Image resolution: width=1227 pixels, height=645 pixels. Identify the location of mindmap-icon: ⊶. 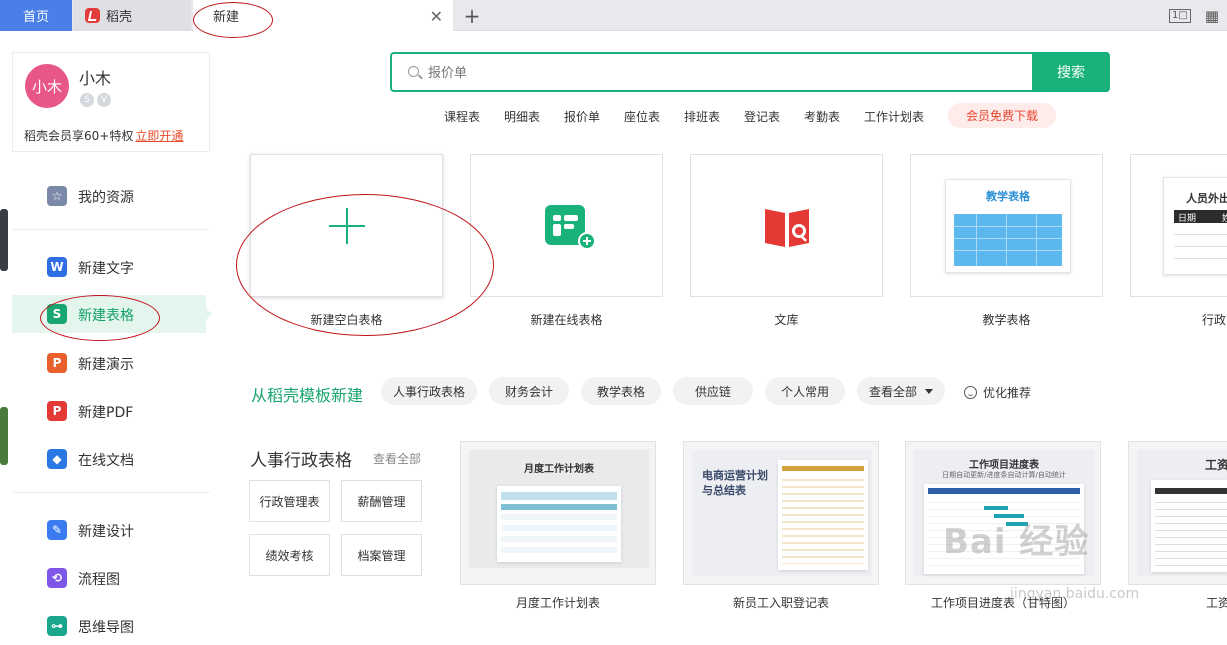
(57, 626).